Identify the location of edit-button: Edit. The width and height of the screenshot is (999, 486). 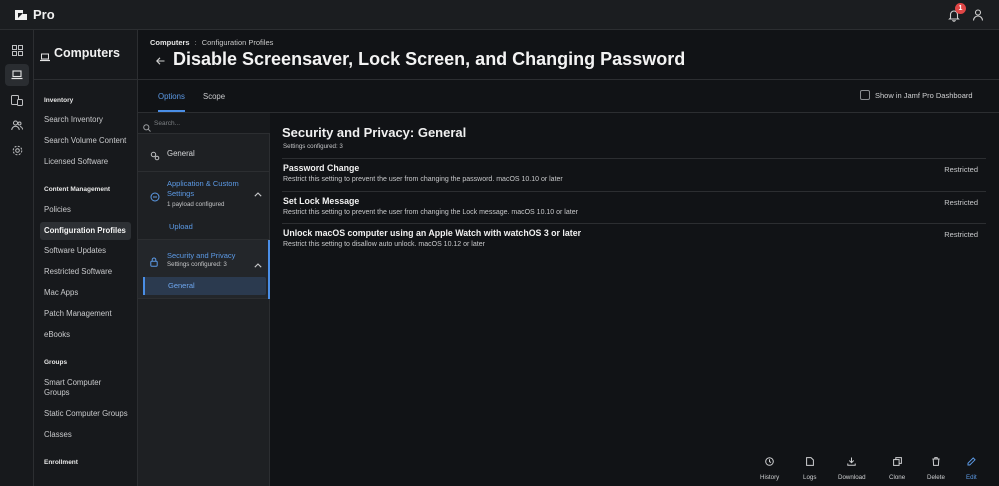
(971, 467).